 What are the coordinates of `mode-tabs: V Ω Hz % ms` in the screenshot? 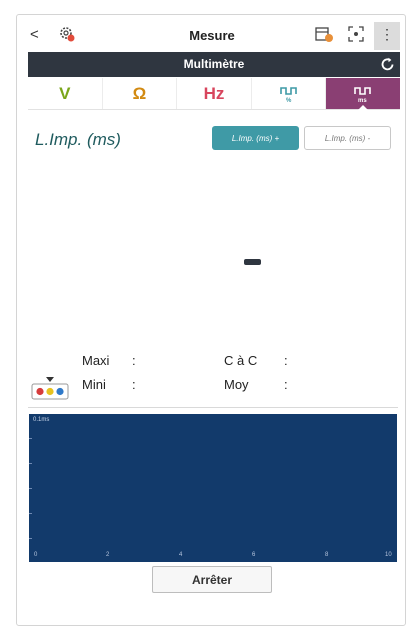 It's located at (214, 94).